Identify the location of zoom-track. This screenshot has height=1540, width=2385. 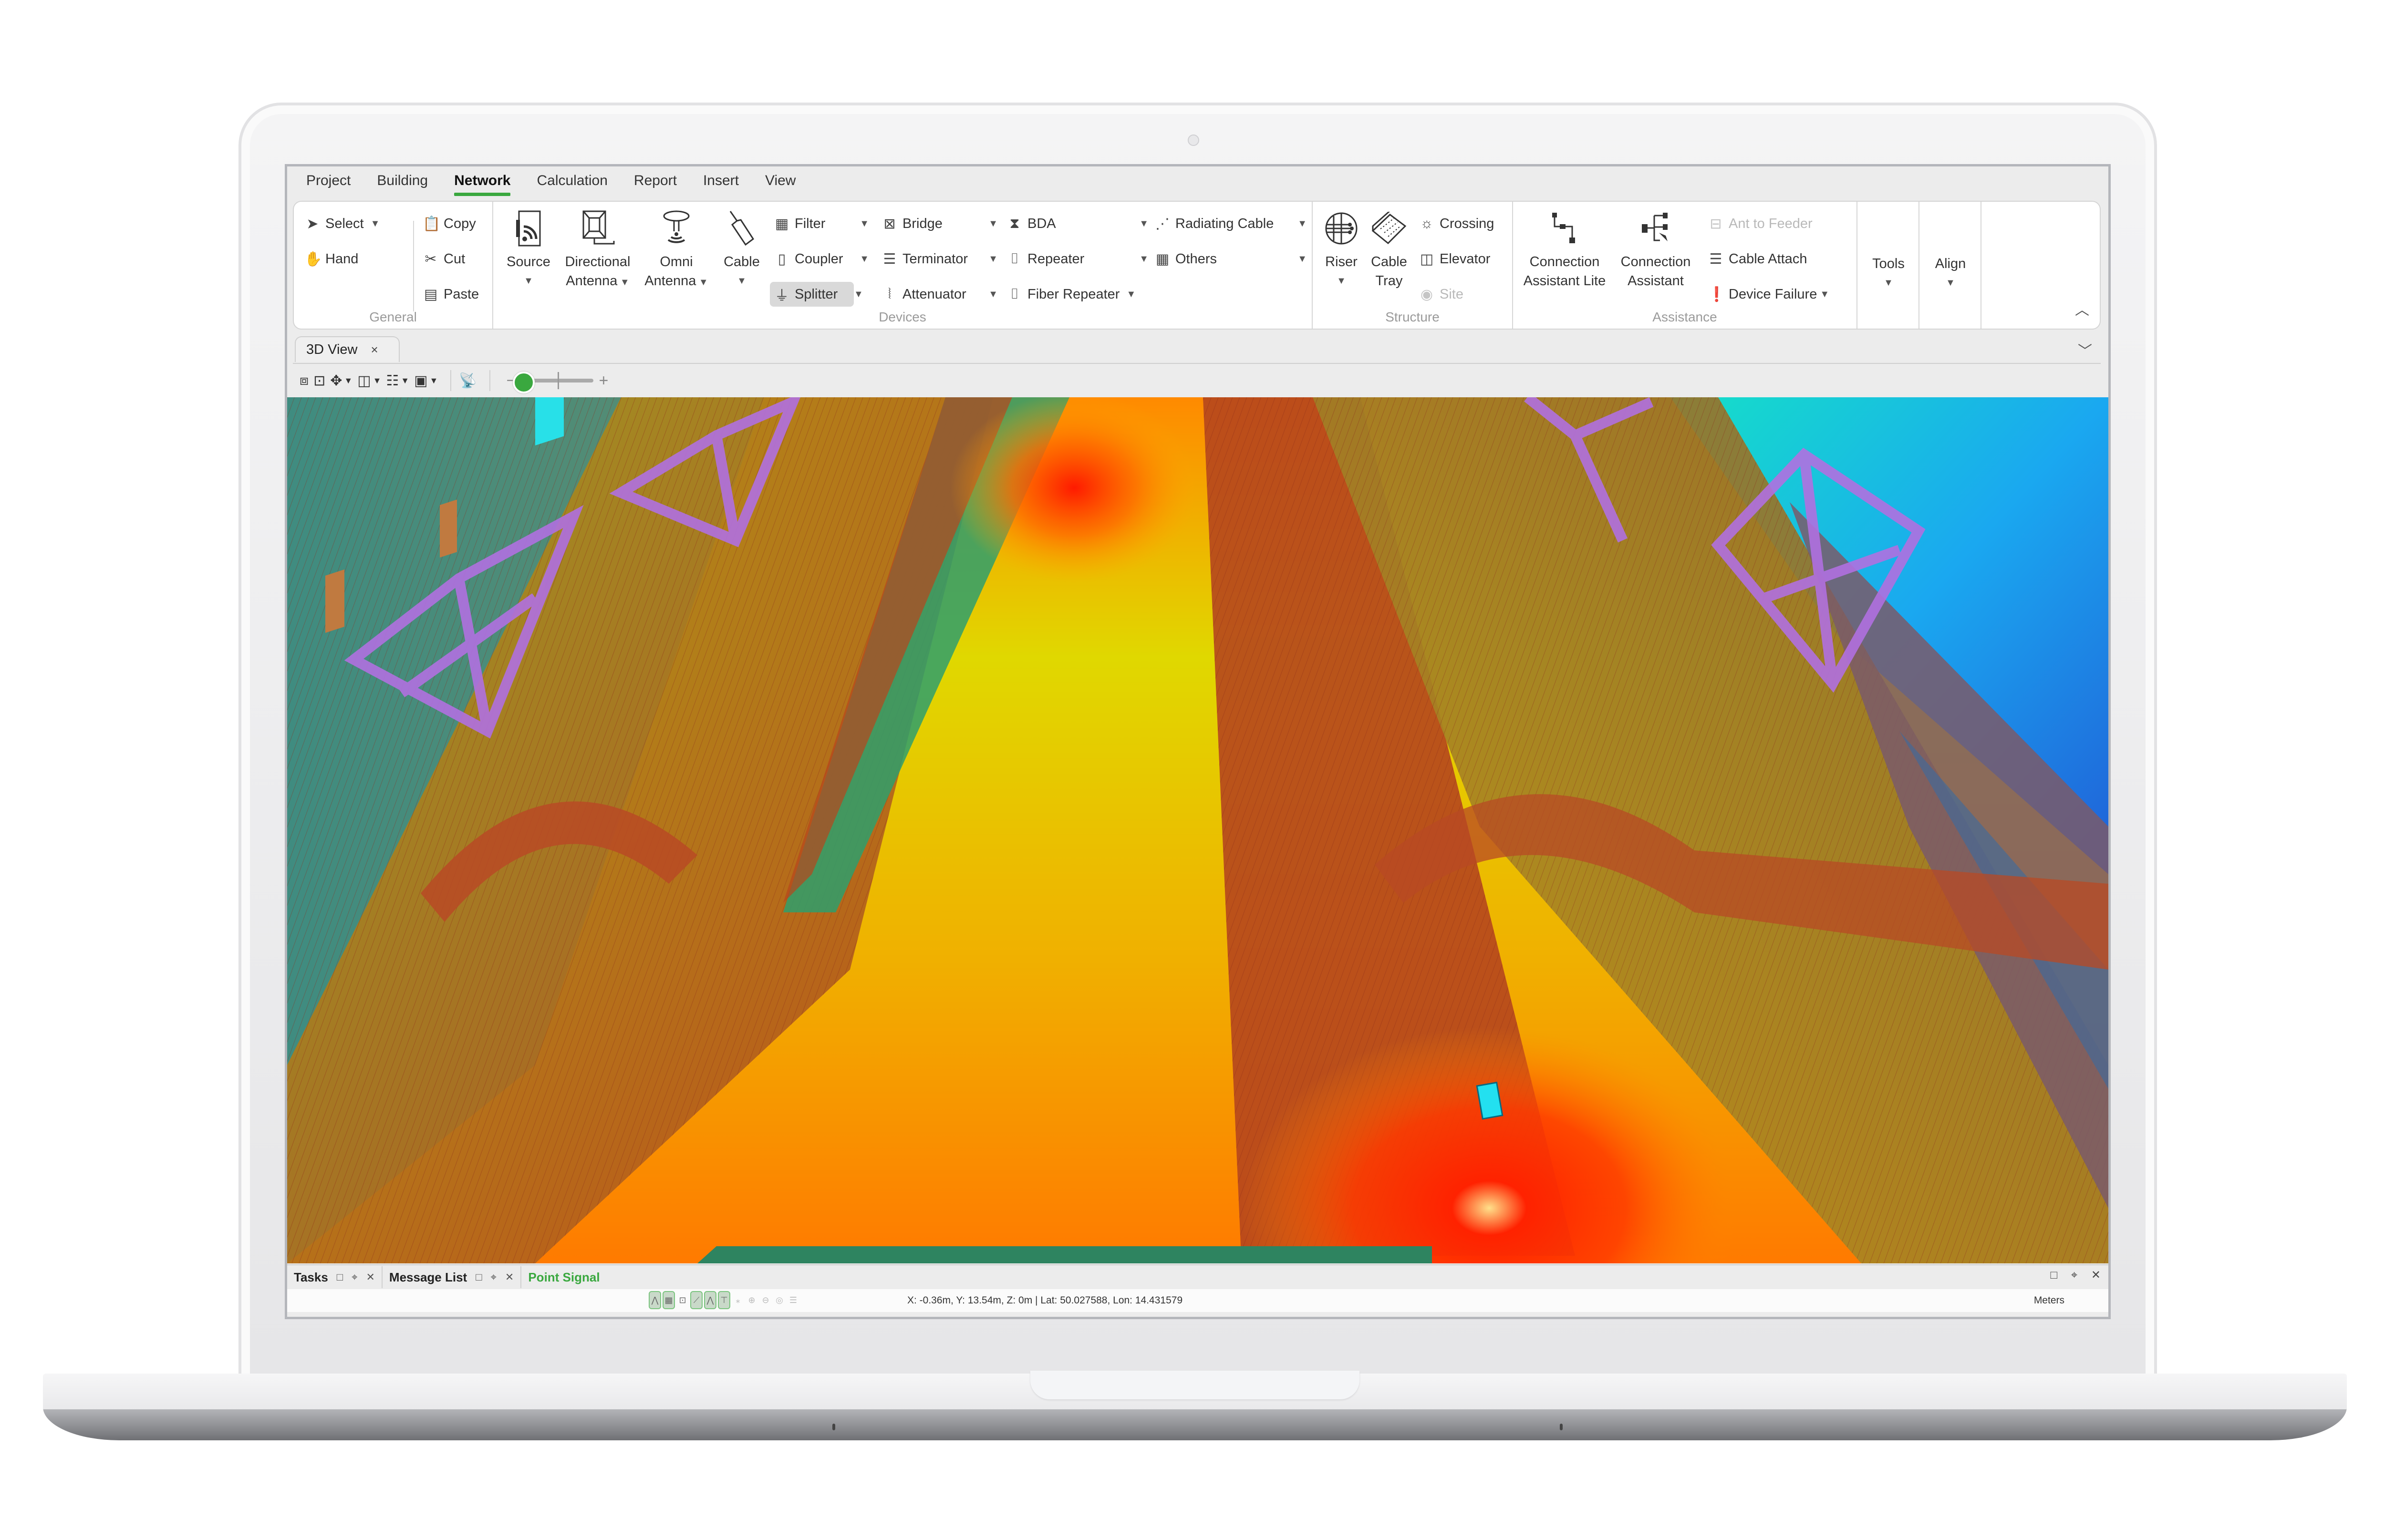
(552, 383).